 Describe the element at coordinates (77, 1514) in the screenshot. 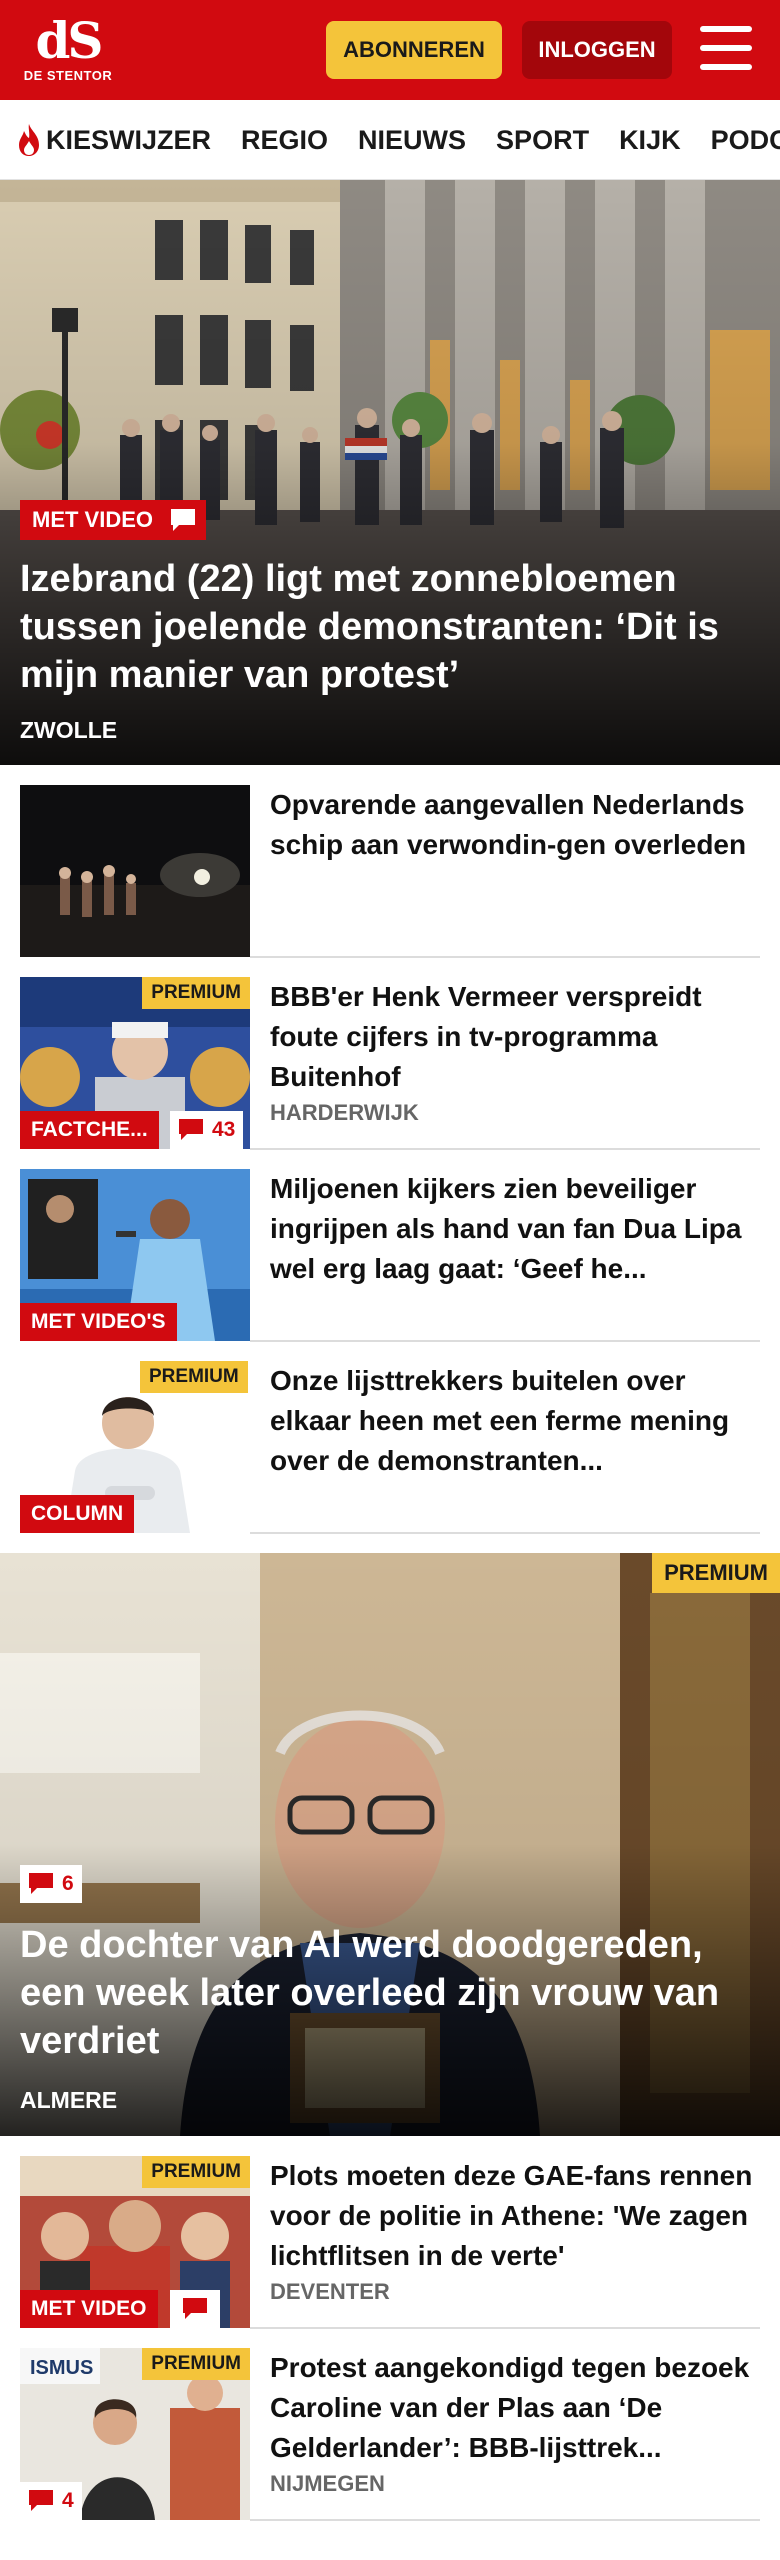

I see `column-tag: COLUMN` at that location.